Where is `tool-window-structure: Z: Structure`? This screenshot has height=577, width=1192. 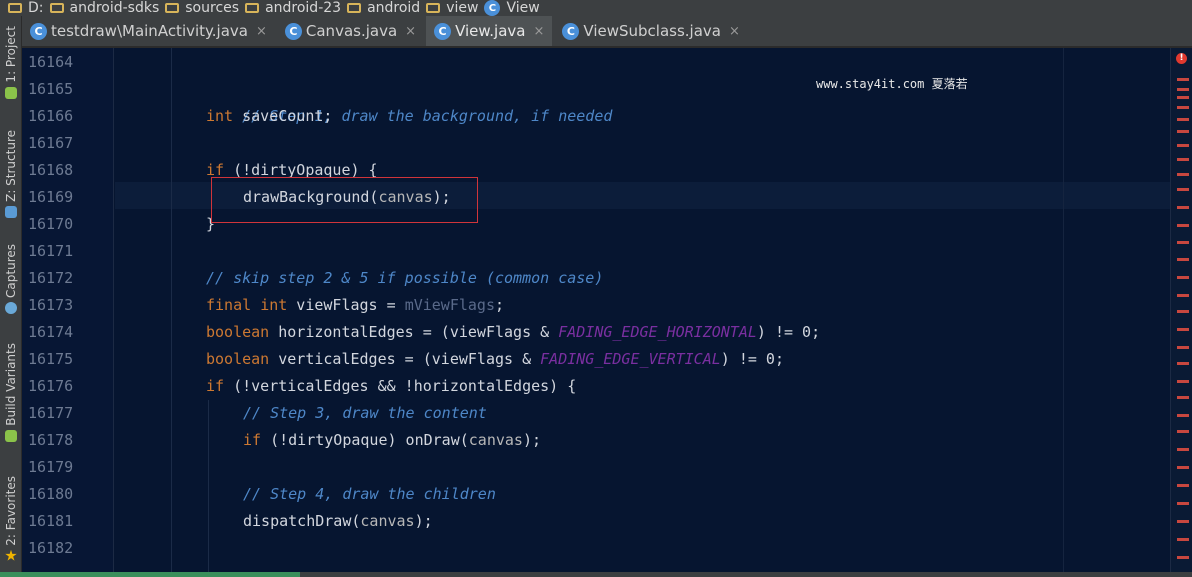 tool-window-structure: Z: Structure is located at coordinates (11, 174).